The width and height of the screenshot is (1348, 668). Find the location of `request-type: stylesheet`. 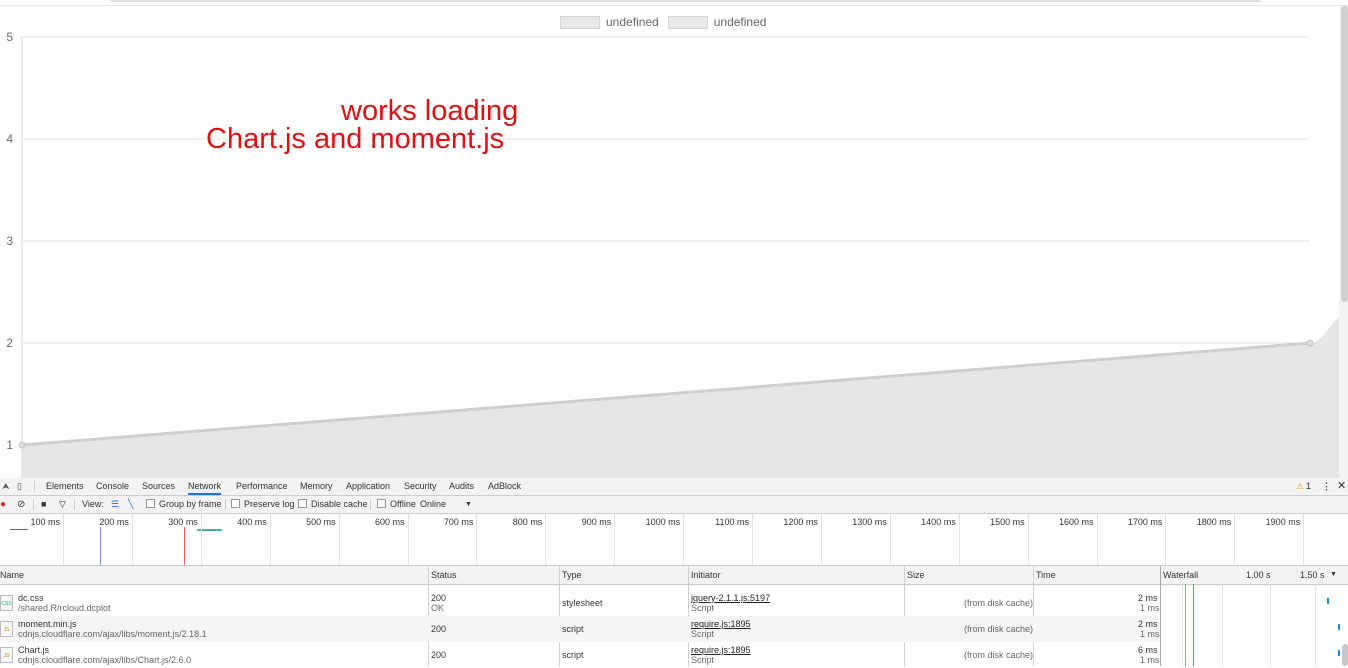

request-type: stylesheet is located at coordinates (582, 603).